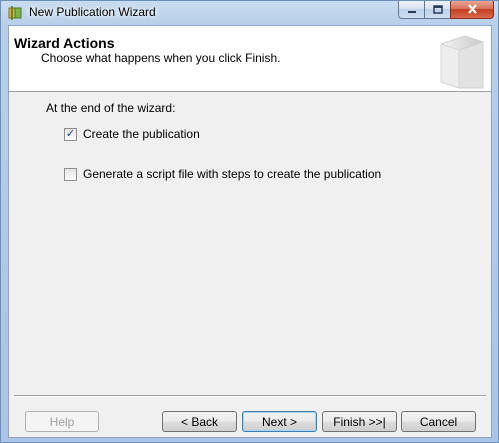 The height and width of the screenshot is (443, 499). I want to click on close-icon, so click(472, 10).